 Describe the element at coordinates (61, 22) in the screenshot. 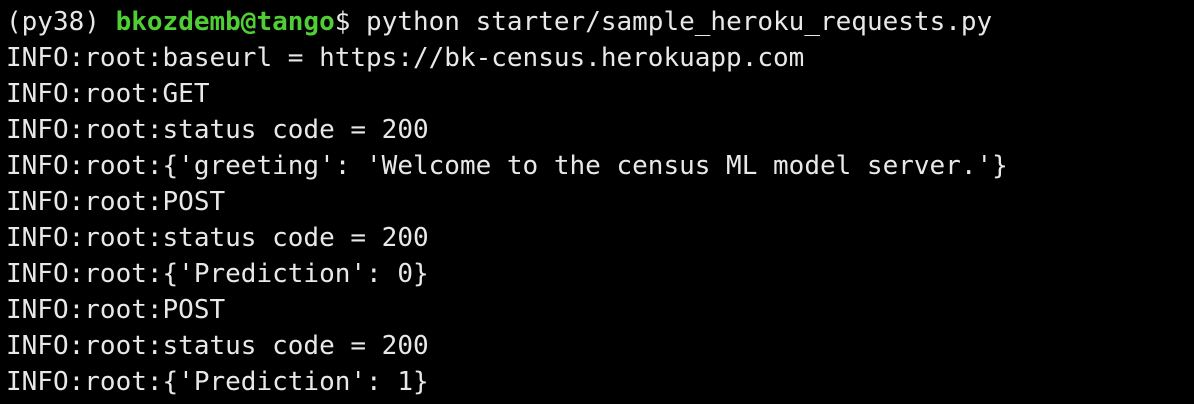

I see `prompt-env: (py38)` at that location.